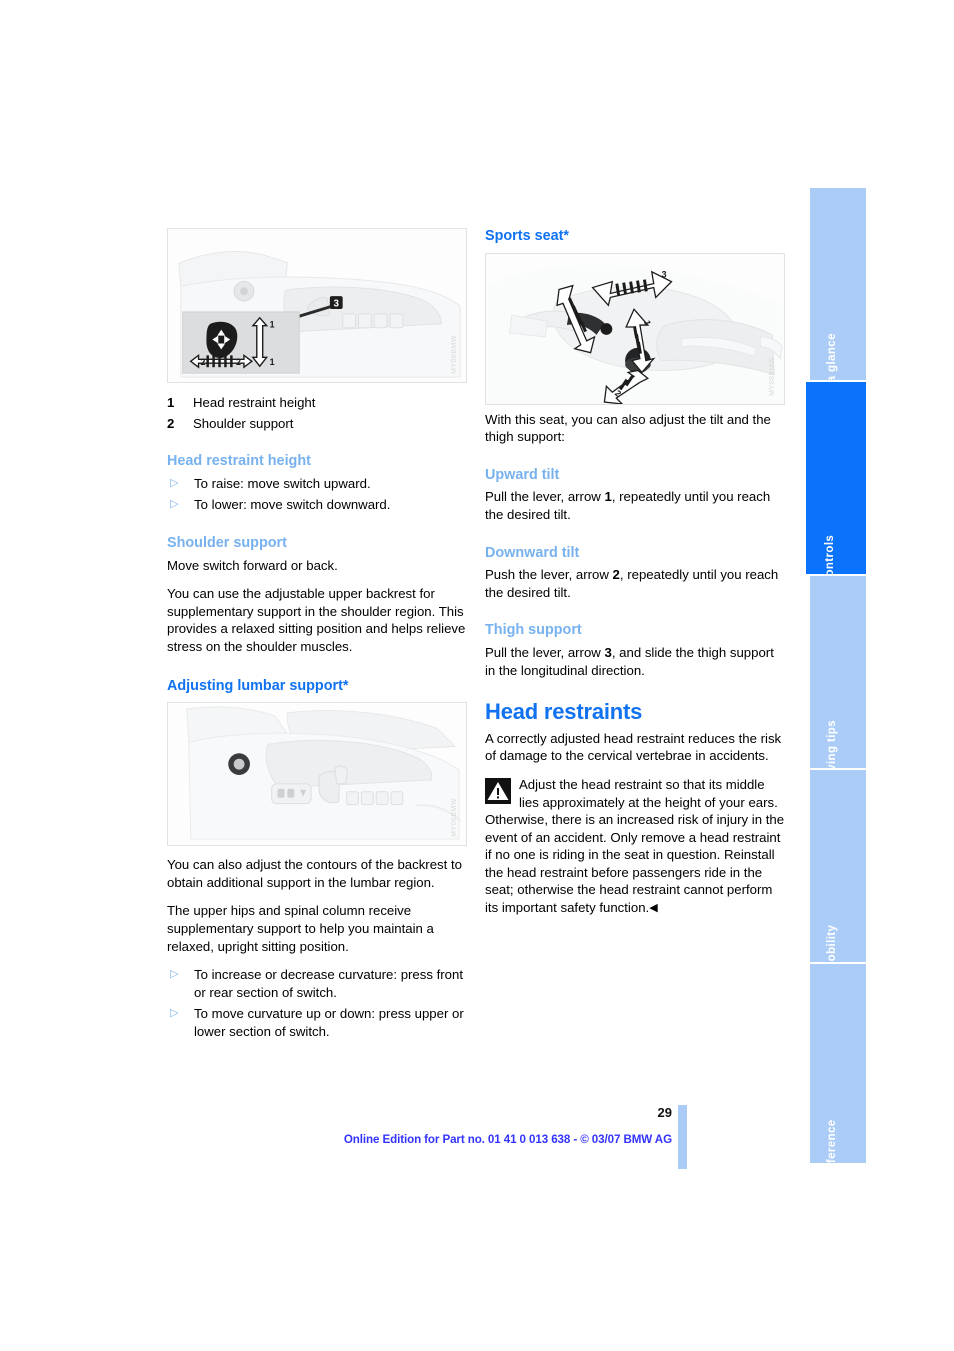 This screenshot has width=954, height=1351. I want to click on seat-switch-illustration: 3 1 1 2 2 MY08BMW, so click(317, 305).